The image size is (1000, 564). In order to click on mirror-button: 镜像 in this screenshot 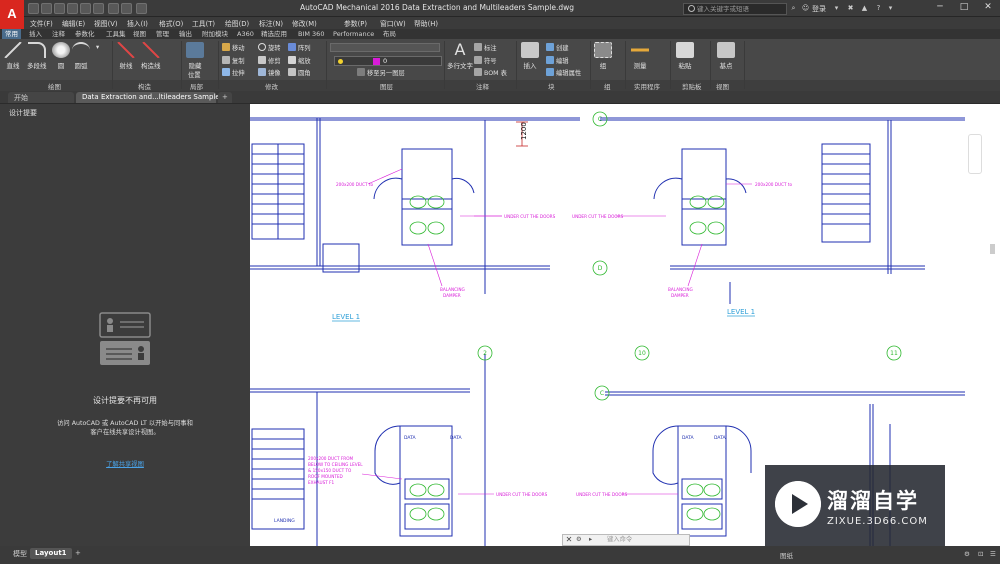, I will do `click(269, 72)`.